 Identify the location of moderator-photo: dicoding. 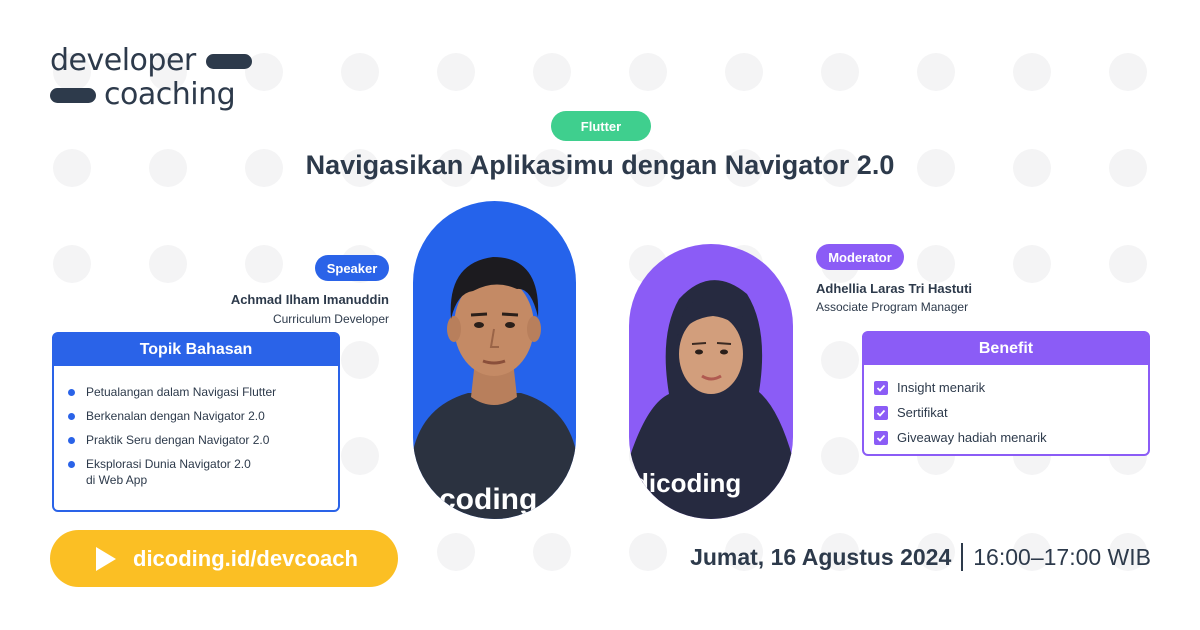
(711, 381).